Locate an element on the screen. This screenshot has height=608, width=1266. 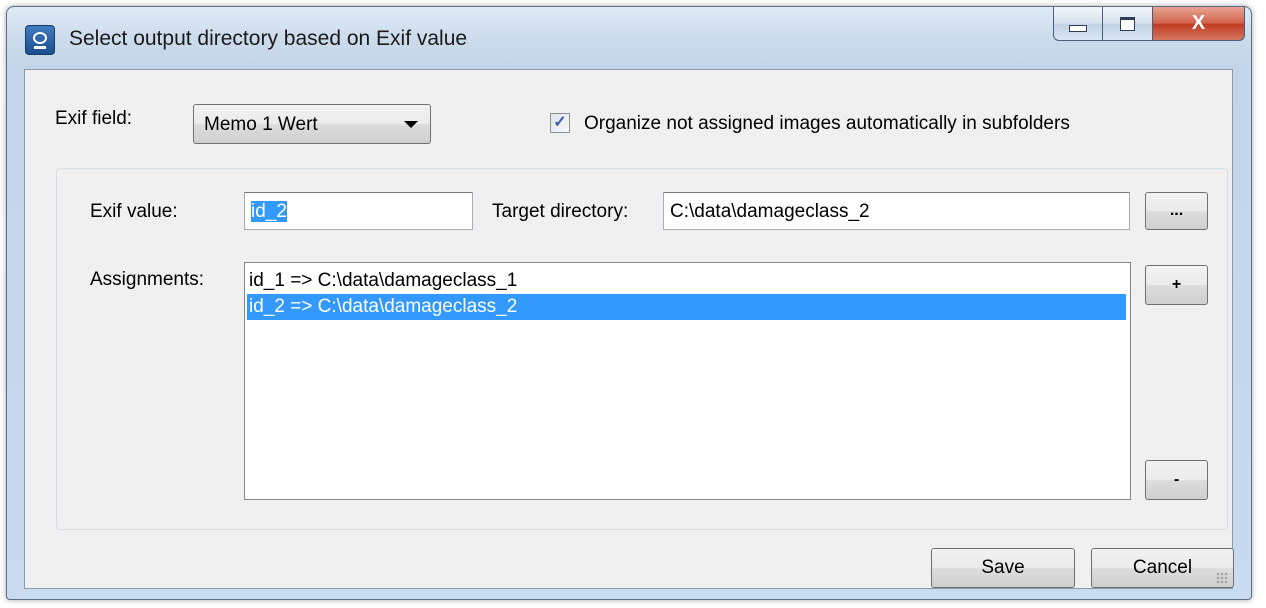
list-item: id_1 => C:\data\damageclass_1 is located at coordinates (686, 281).